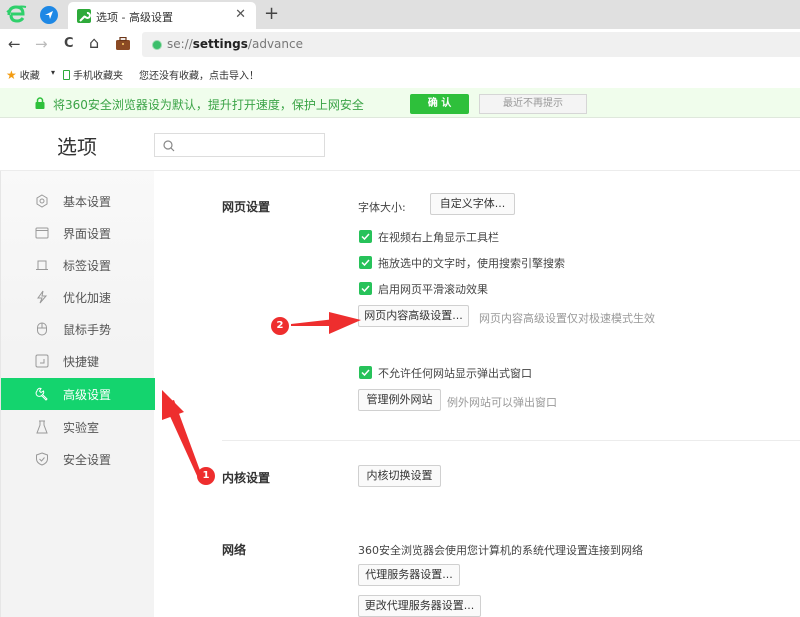 Image resolution: width=800 pixels, height=617 pixels. Describe the element at coordinates (93, 74) in the screenshot. I see `mobile-favorites-button: 手机收藏夹` at that location.